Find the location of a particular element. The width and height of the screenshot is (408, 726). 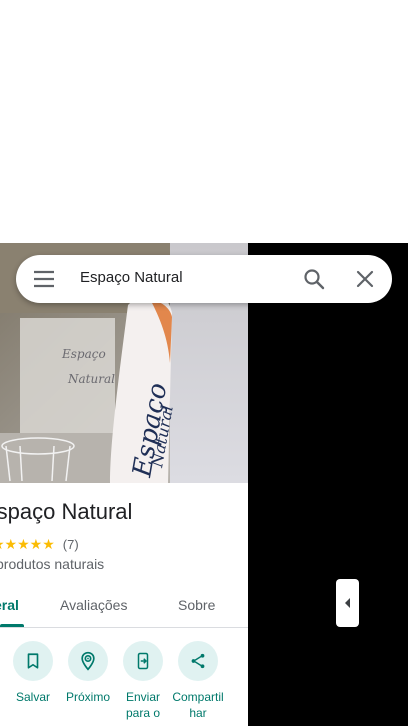

svg-text: Natural is located at coordinates (91, 379).